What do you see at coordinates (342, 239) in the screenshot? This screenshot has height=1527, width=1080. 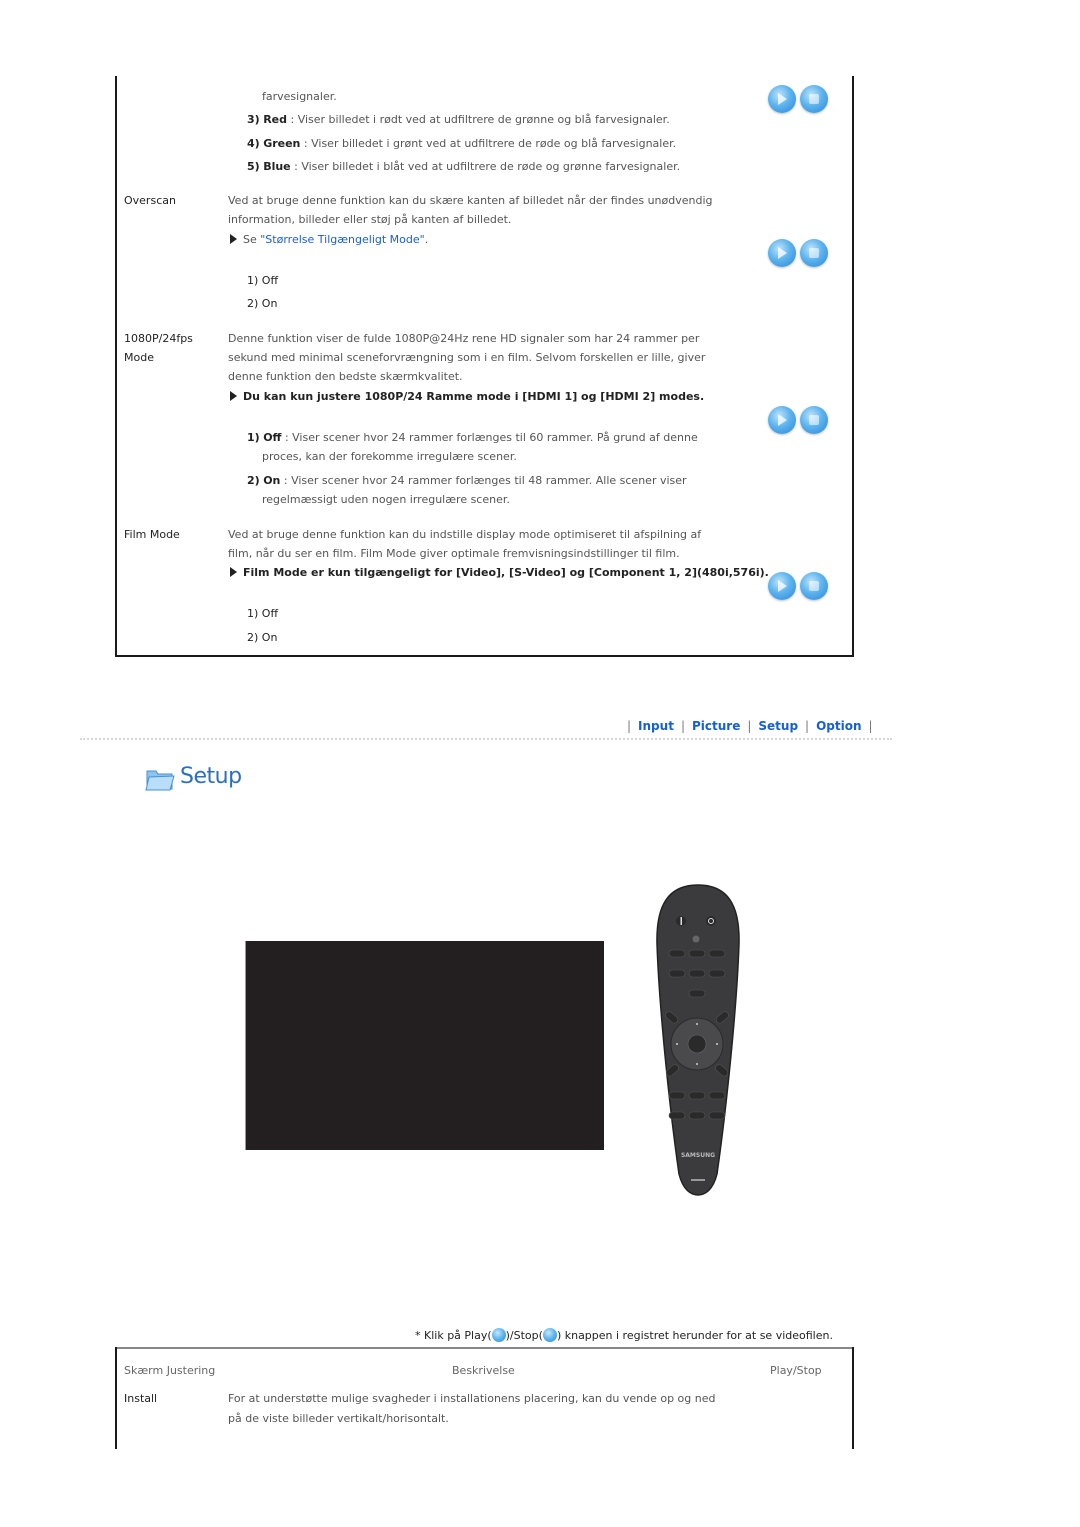 I see `size-mode-link: "Størrelse Tilgængeligt Mode"` at bounding box center [342, 239].